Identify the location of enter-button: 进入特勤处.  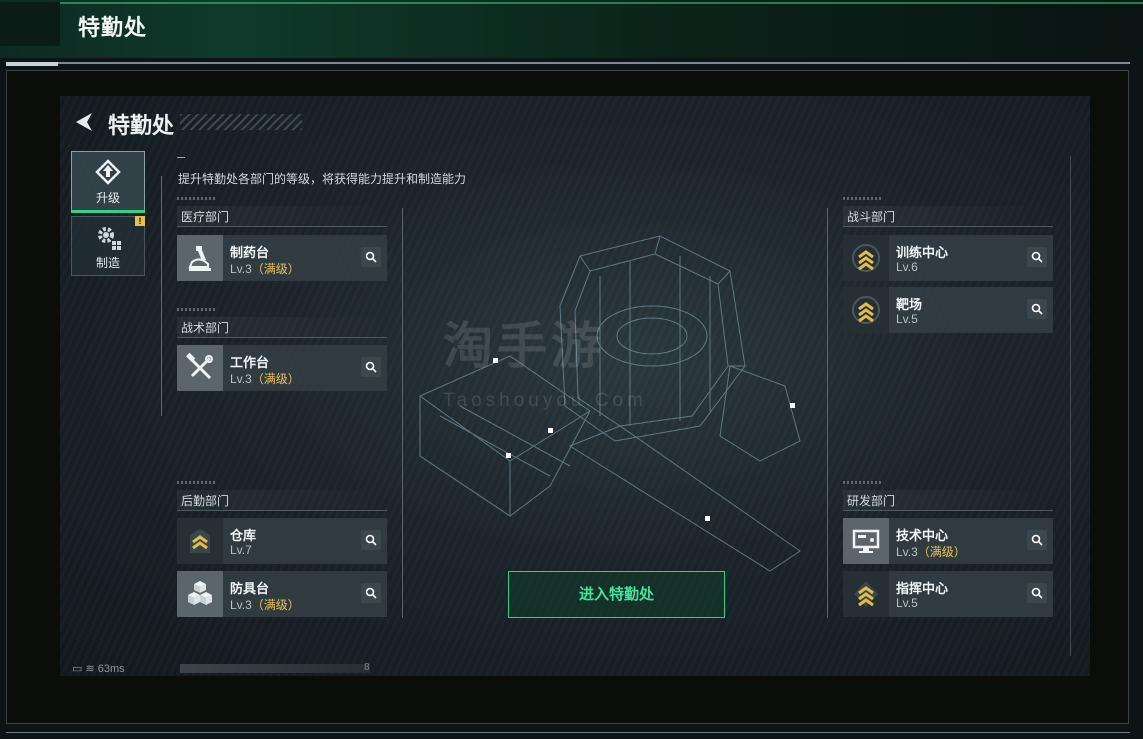
(616, 594).